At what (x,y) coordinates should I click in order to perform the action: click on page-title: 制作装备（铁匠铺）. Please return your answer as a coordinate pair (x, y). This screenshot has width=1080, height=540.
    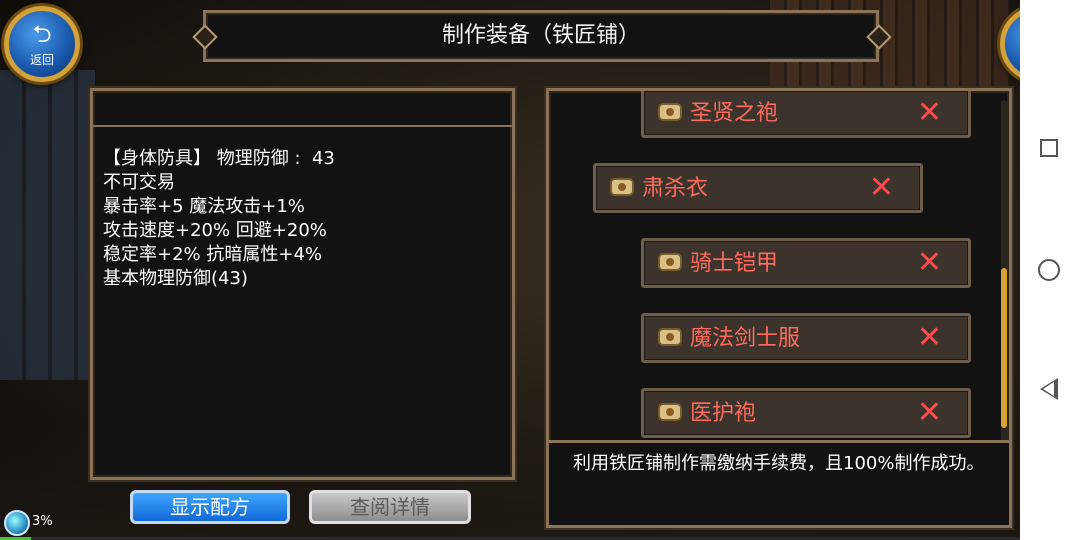
    Looking at the image, I should click on (540, 35).